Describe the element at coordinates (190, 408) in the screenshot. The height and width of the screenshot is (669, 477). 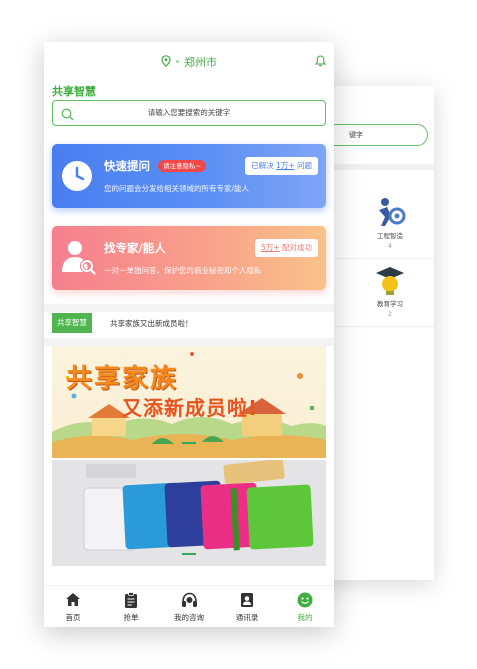
I see `banner-subline: 又添新成员啦!` at that location.